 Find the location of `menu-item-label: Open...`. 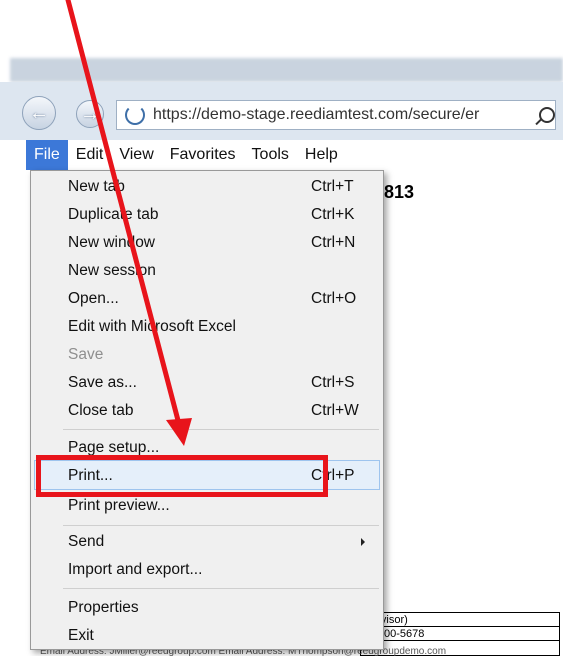

menu-item-label: Open... is located at coordinates (93, 298).